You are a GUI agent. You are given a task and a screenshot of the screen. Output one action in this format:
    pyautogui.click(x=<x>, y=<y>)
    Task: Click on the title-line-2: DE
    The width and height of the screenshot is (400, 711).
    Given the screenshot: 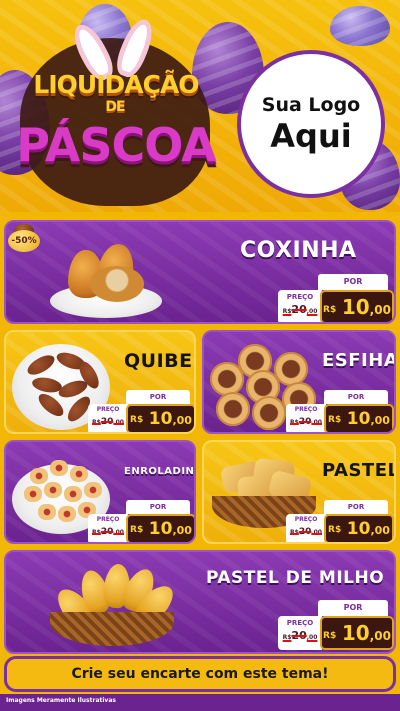 What is the action you would take?
    pyautogui.click(x=115, y=107)
    